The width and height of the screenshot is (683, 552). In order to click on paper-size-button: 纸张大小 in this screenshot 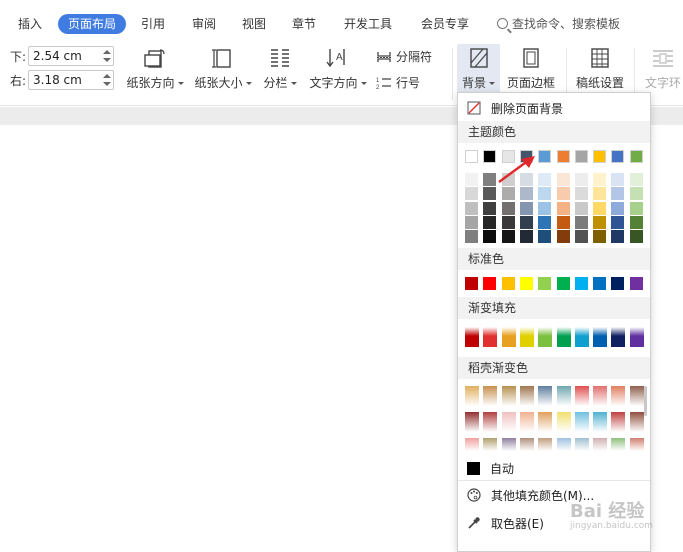, I will do `click(223, 68)`.